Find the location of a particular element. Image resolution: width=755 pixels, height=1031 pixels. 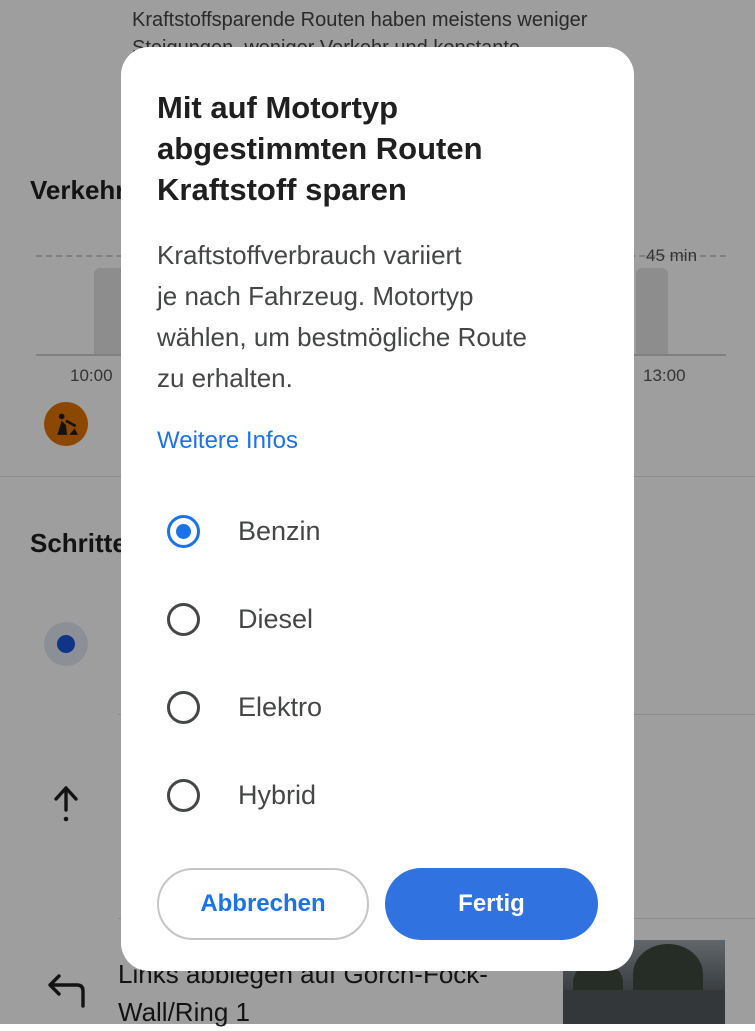

done-button: Fertig is located at coordinates (491, 904).